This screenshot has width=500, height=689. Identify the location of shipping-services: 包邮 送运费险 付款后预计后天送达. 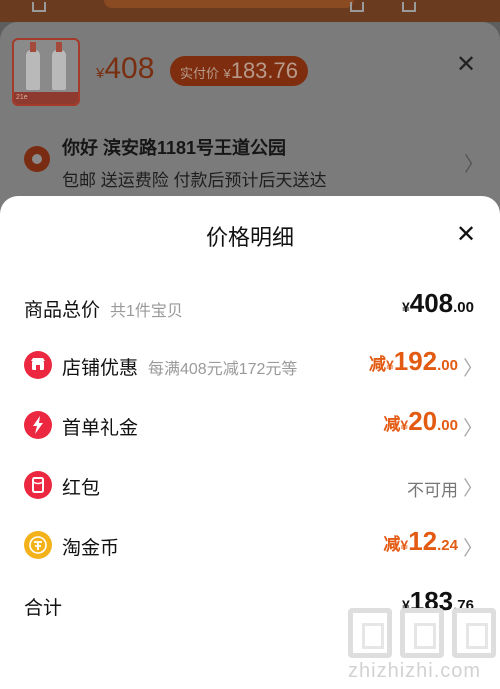
(194, 180).